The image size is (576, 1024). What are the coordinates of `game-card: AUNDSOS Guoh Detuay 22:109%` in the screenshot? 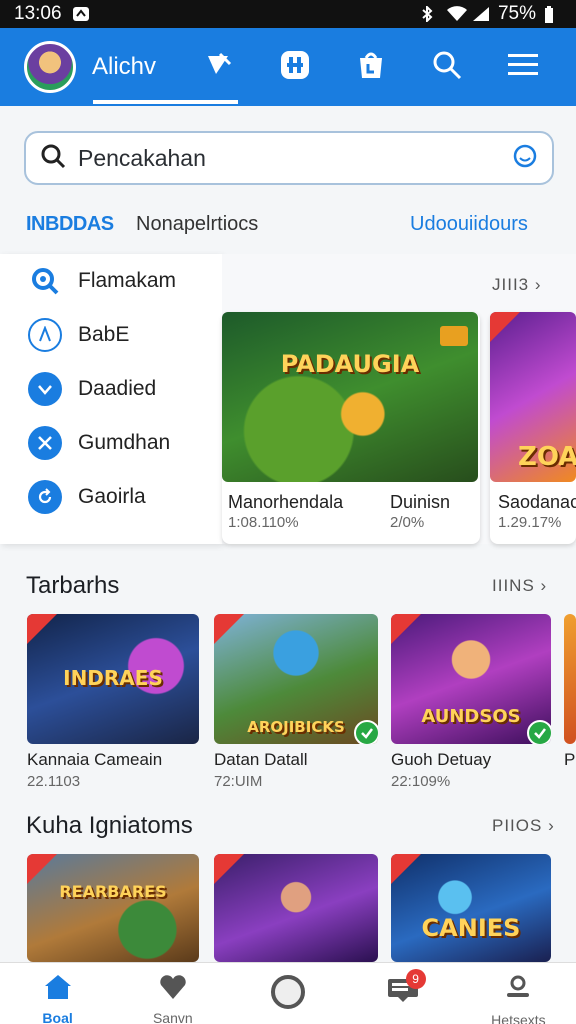 It's located at (471, 702).